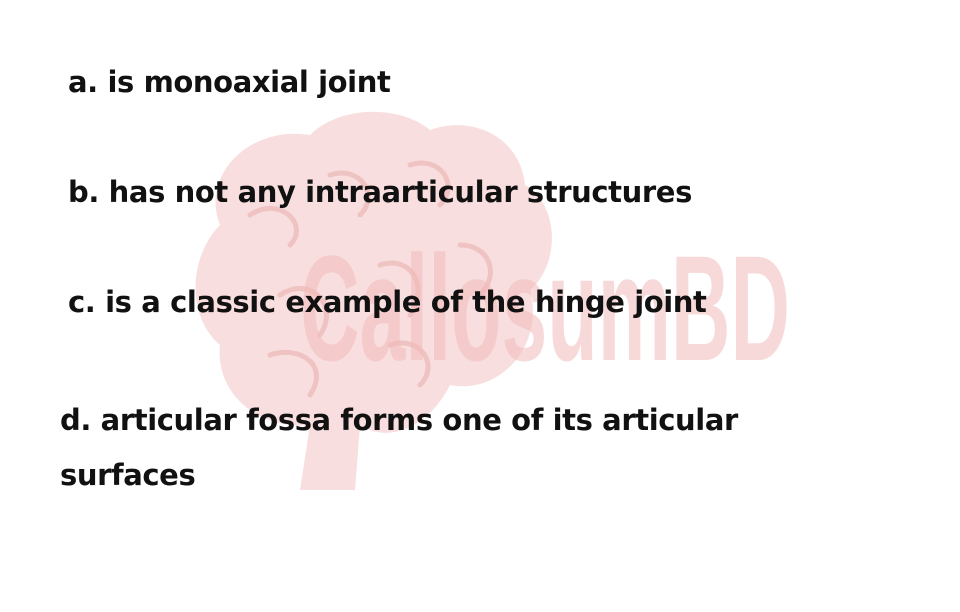  Describe the element at coordinates (380, 192) in the screenshot. I see `option-b: b. has not any intraarticular structures` at that location.